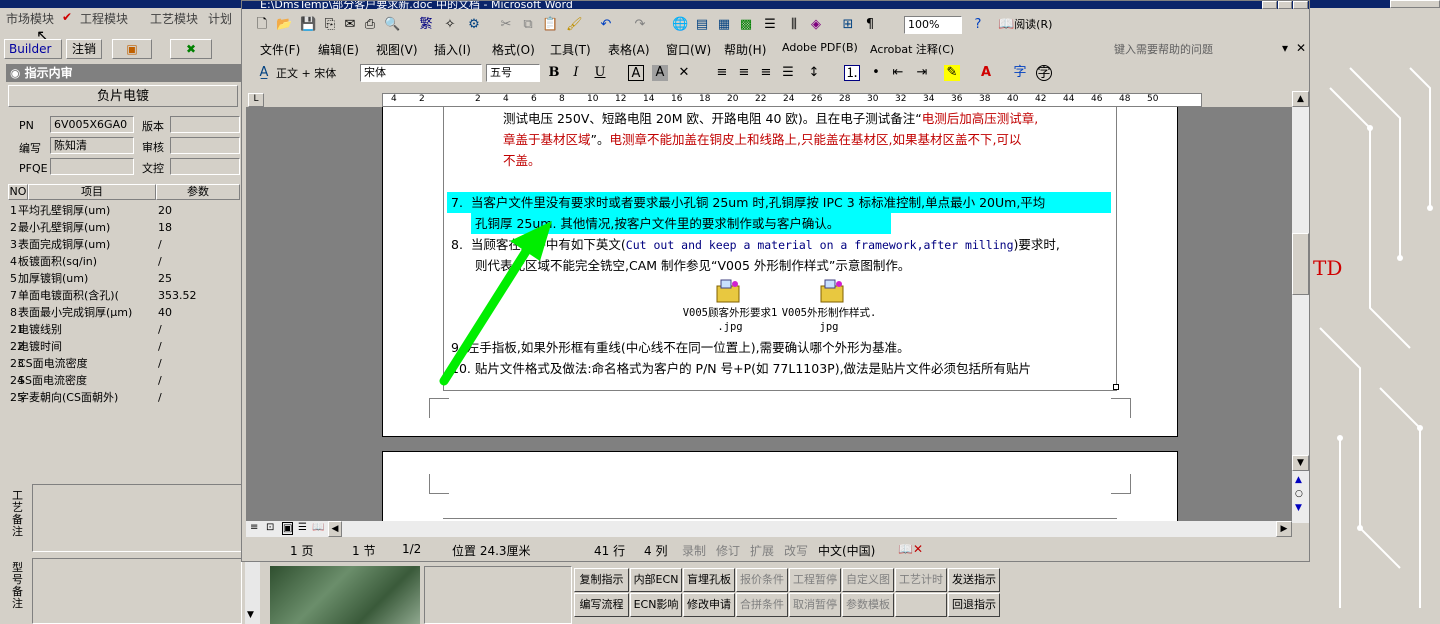 The width and height of the screenshot is (1440, 624). Describe the element at coordinates (852, 73) in the screenshot. I see `numbering-icon: ⒈` at that location.